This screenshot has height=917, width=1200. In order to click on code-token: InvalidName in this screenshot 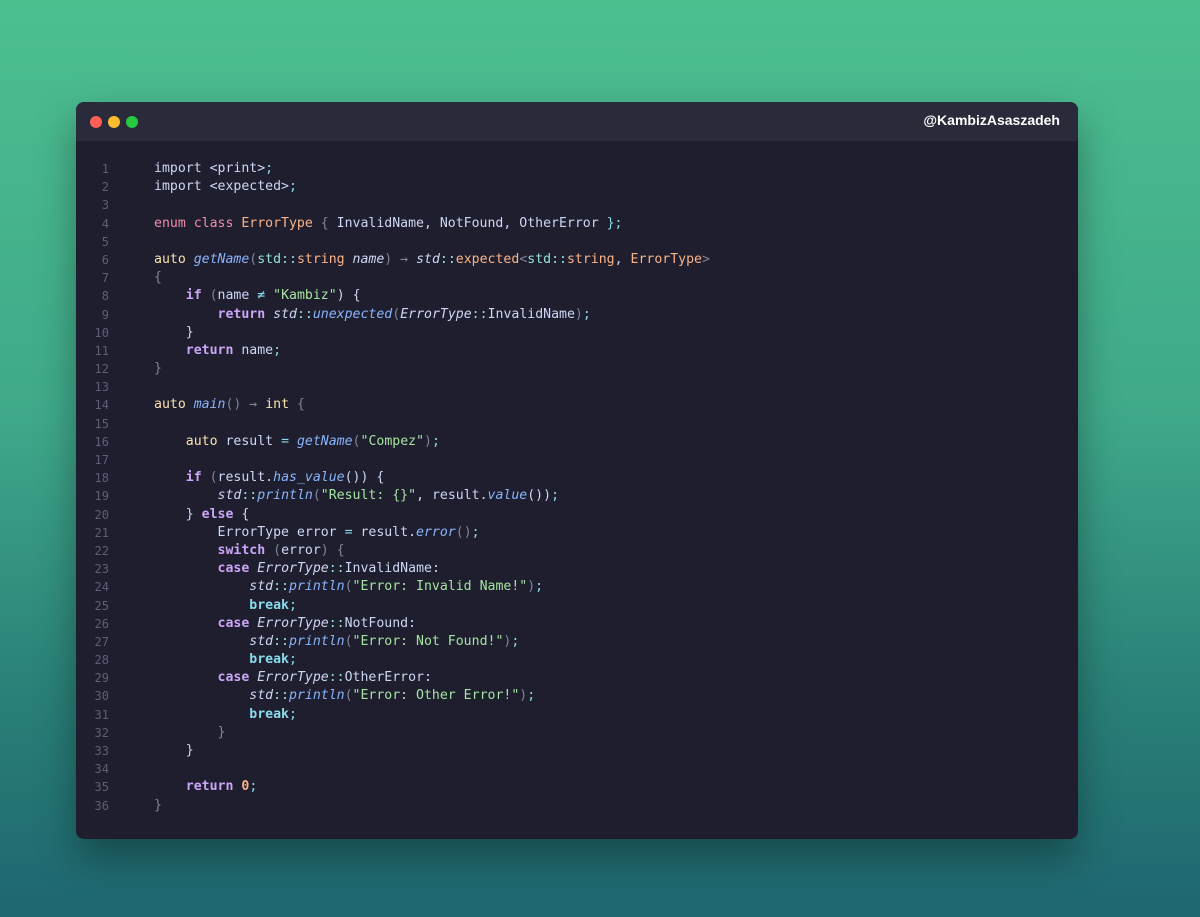, I will do `click(531, 314)`.